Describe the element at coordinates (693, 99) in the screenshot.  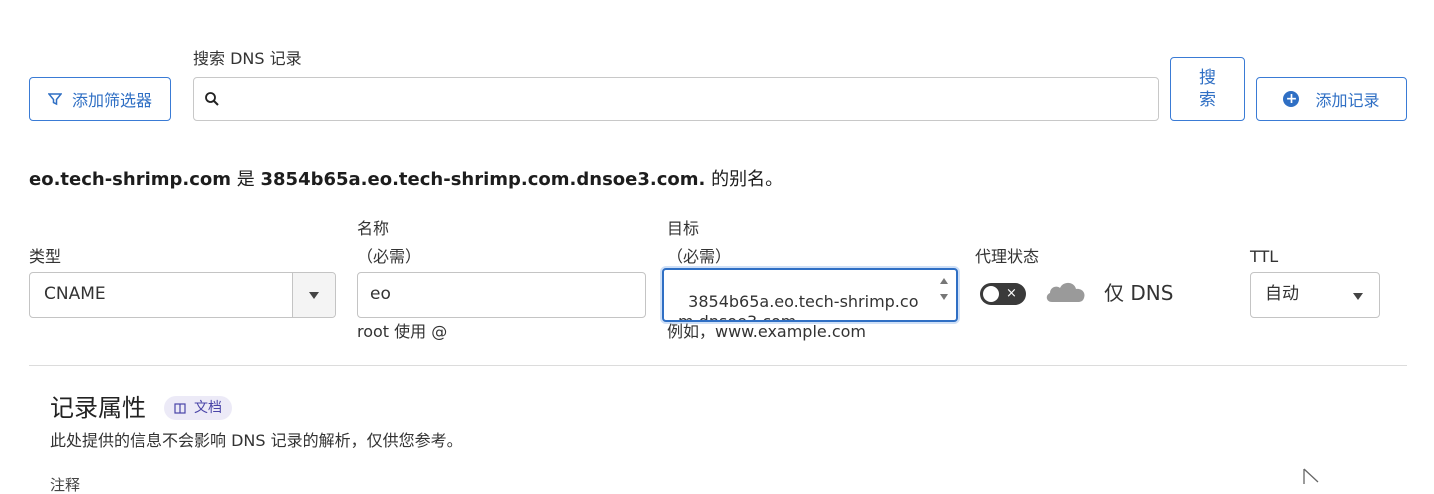
I see `search-input` at that location.